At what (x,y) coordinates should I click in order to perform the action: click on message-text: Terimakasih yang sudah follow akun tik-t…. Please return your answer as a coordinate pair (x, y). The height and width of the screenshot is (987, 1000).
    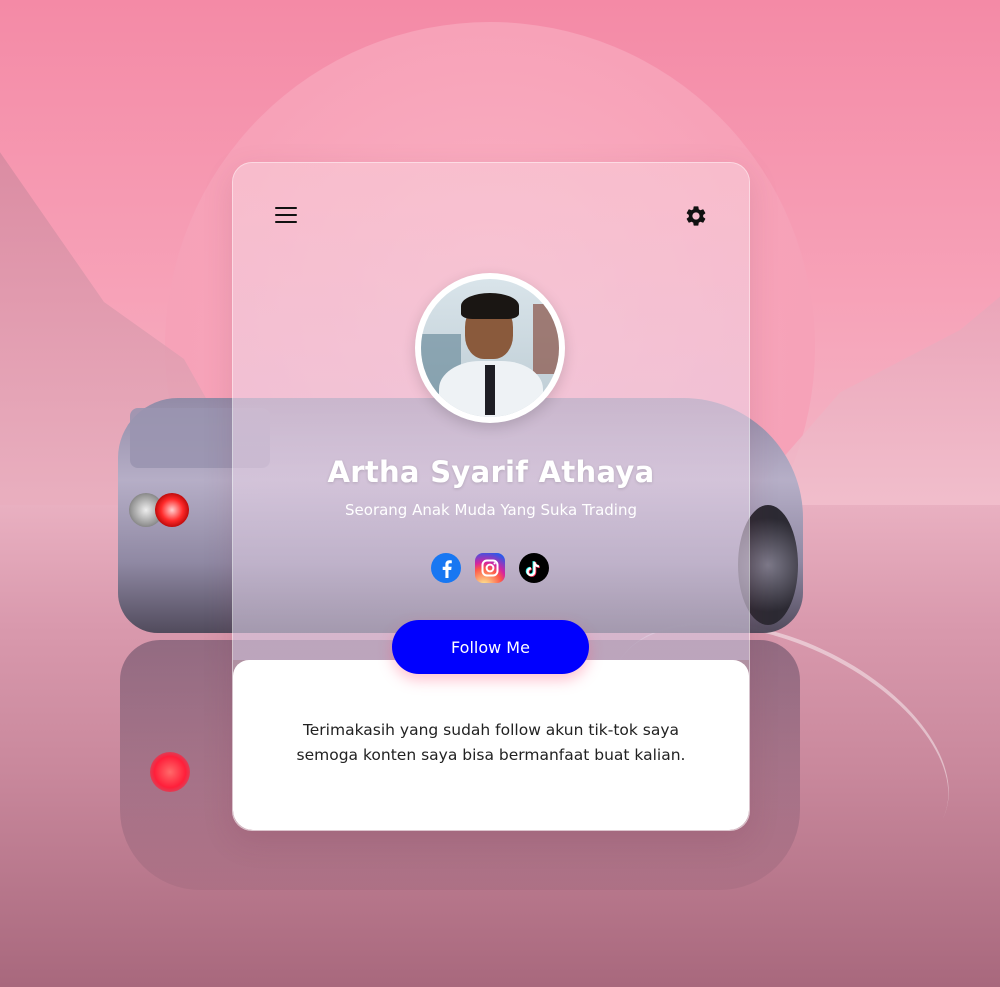
    Looking at the image, I should click on (491, 743).